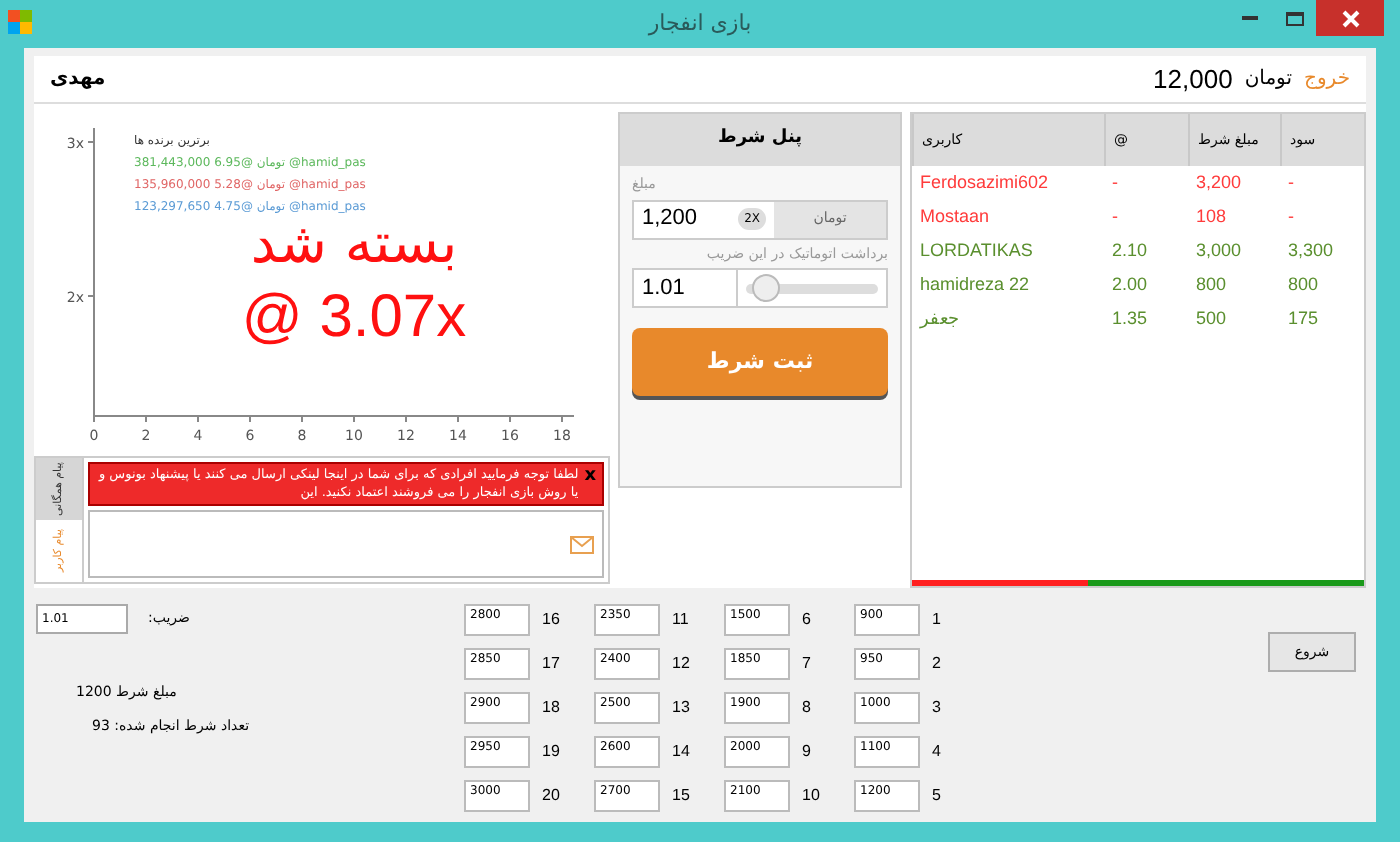 The image size is (1400, 842). I want to click on maximize-icon, so click(1294, 18).